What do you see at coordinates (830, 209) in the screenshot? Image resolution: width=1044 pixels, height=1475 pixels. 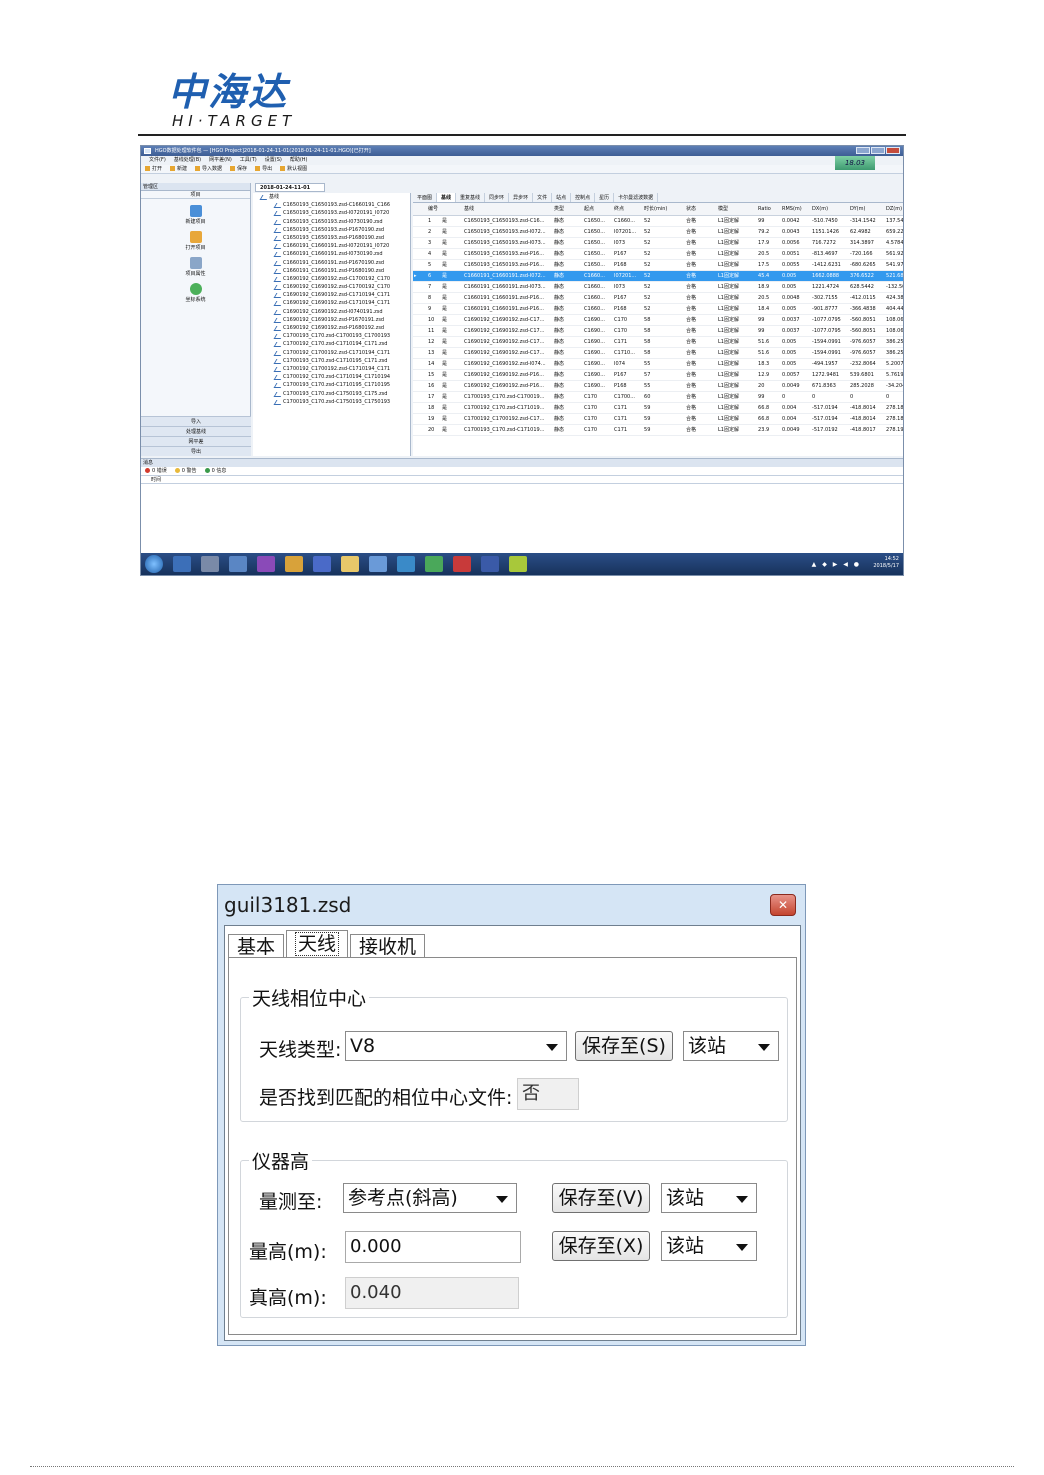 I see `column-header: DX(m)` at bounding box center [830, 209].